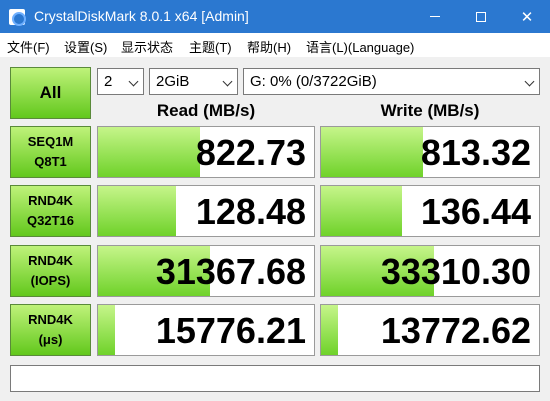  I want to click on row-label-line2: (IOPS), so click(50, 280).